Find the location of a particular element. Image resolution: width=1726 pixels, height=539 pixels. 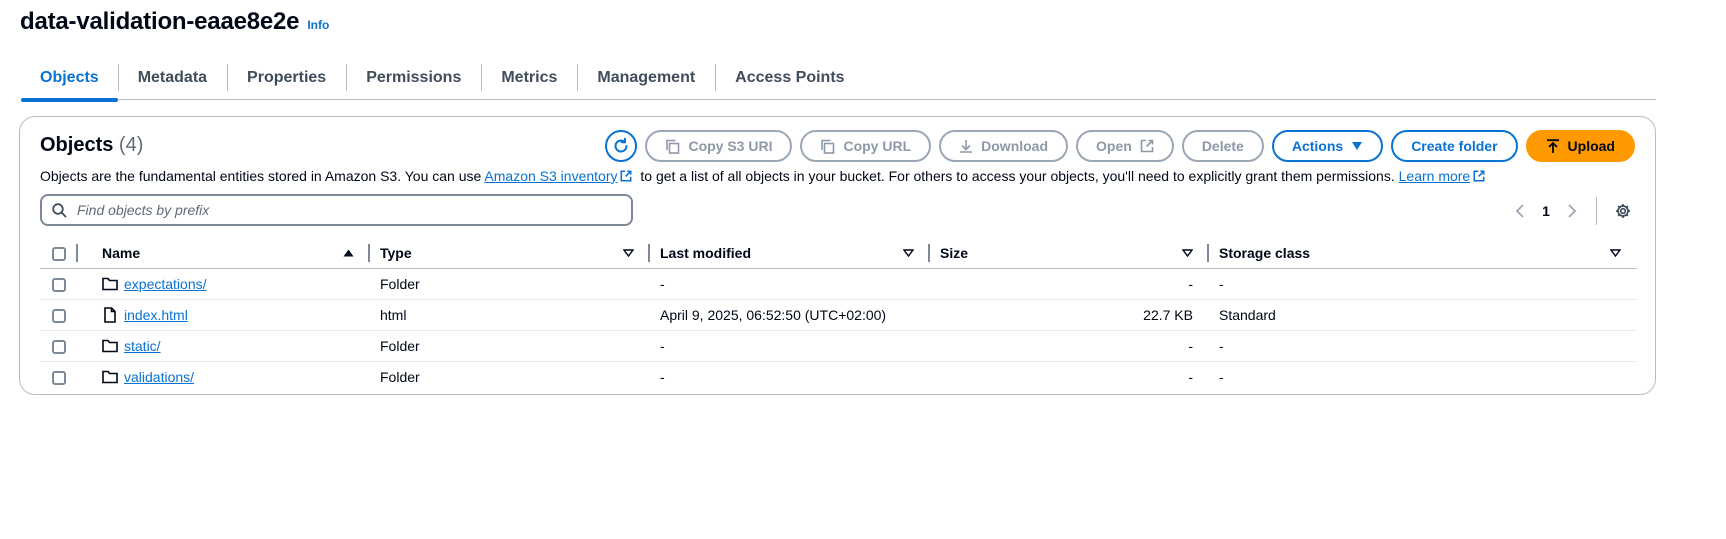

search-box is located at coordinates (336, 210).